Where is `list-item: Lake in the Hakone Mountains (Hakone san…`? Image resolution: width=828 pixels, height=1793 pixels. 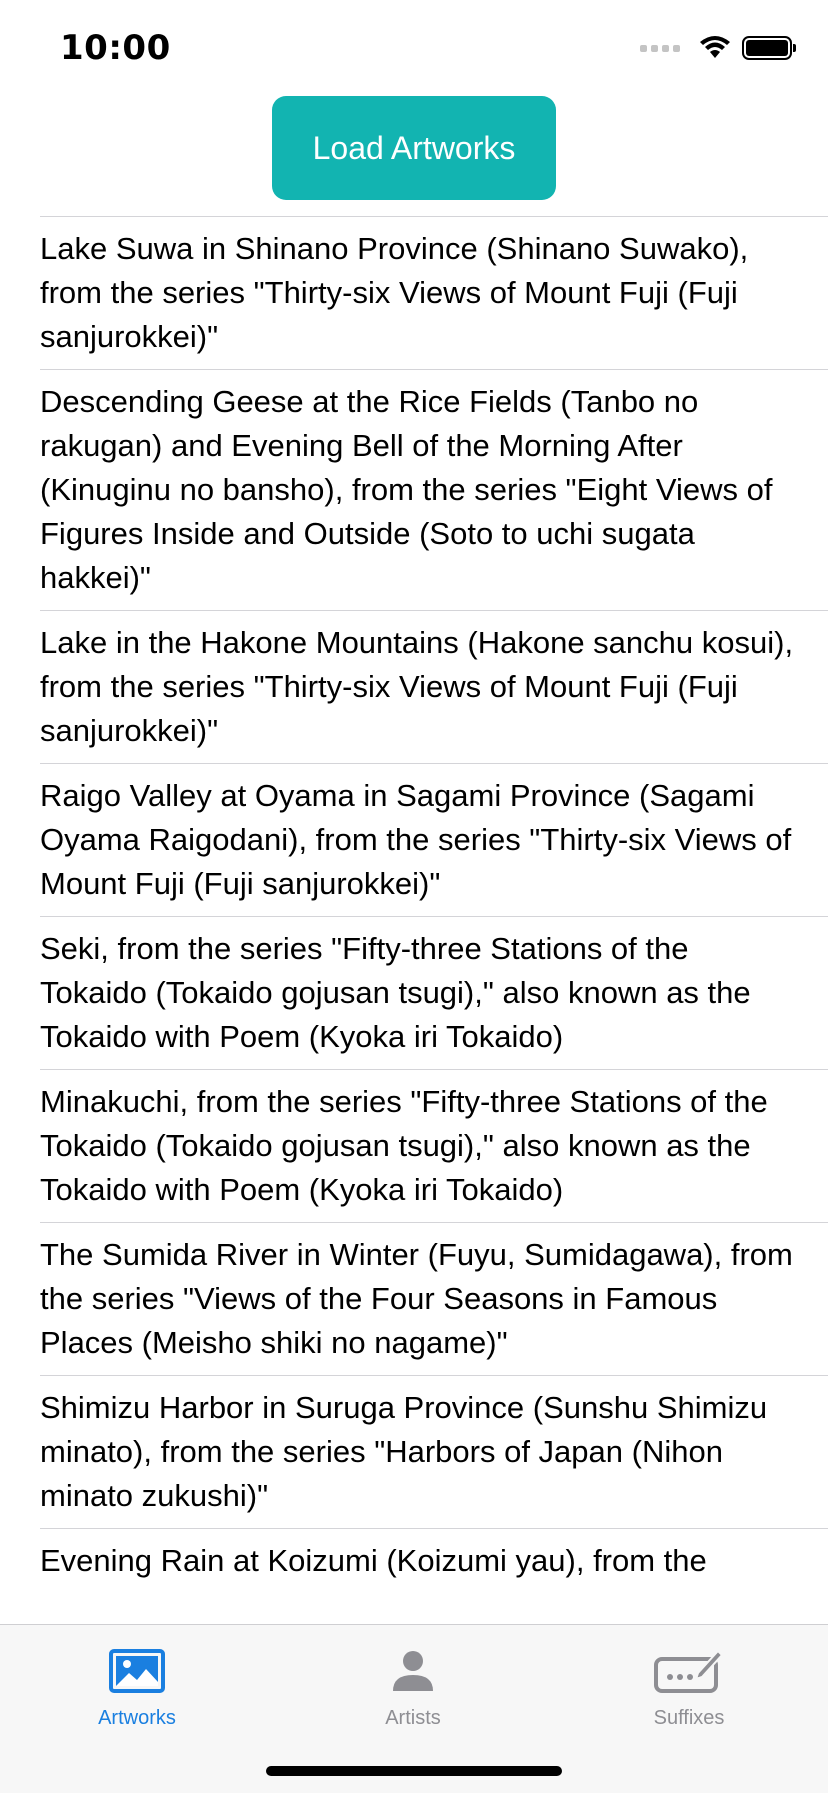
list-item: Lake in the Hakone Mountains (Hakone san… is located at coordinates (434, 686).